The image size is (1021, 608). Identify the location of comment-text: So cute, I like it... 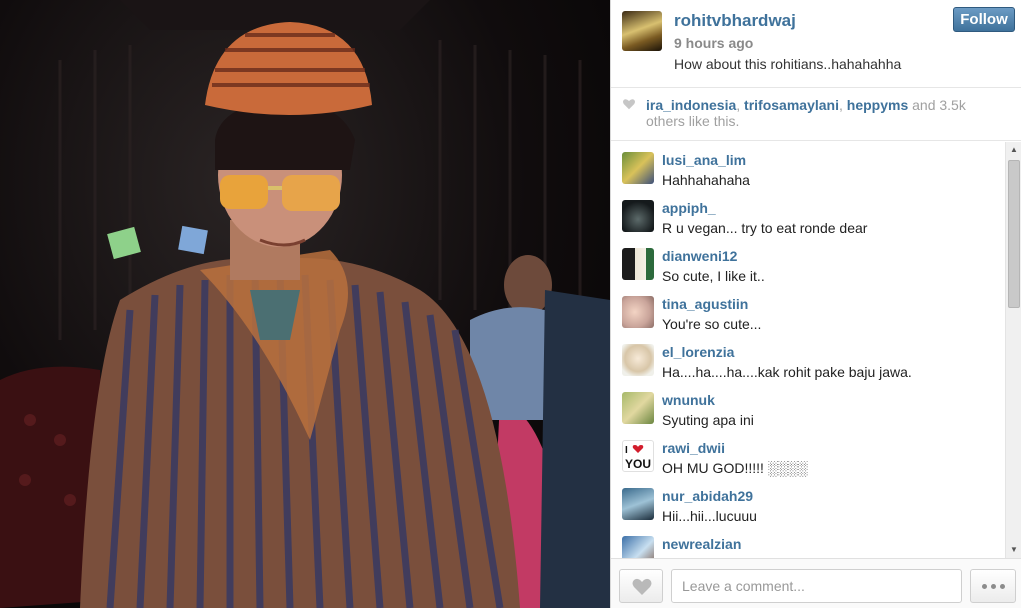
(713, 276).